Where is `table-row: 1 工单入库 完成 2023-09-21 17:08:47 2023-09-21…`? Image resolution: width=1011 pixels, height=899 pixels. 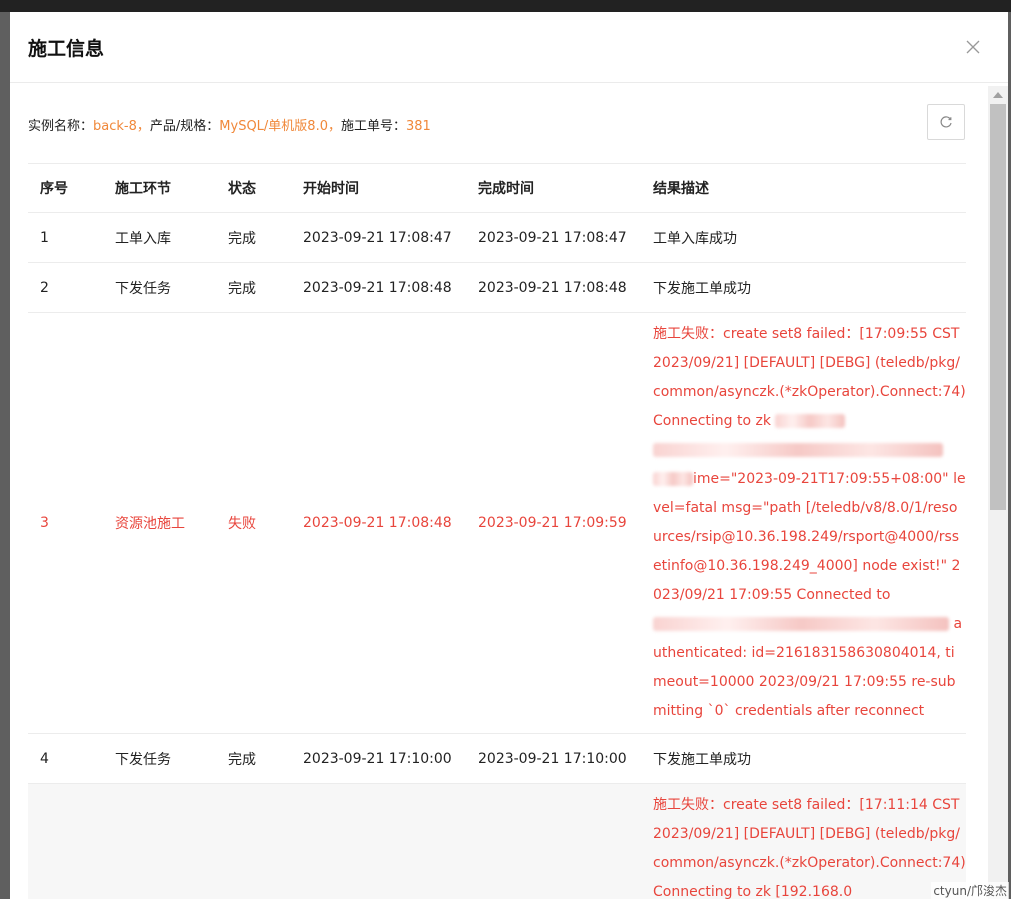 table-row: 1 工单入库 完成 2023-09-21 17:08:47 2023-09-21… is located at coordinates (497, 237).